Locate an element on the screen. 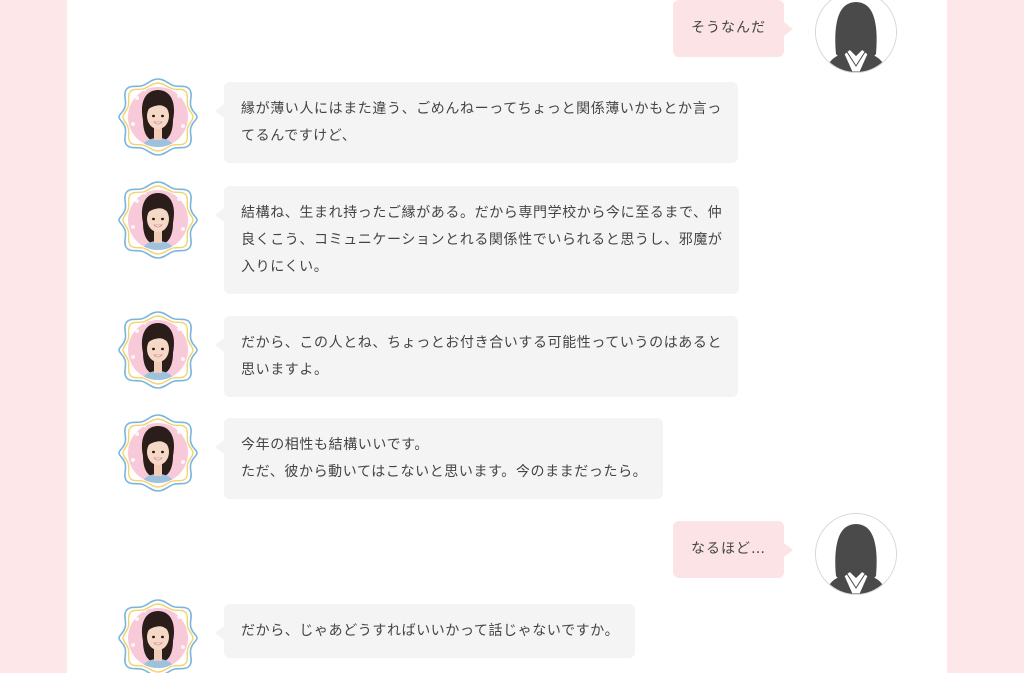 This screenshot has width=1024, height=673. user-message-bubble: そうなんだ is located at coordinates (733, 28).